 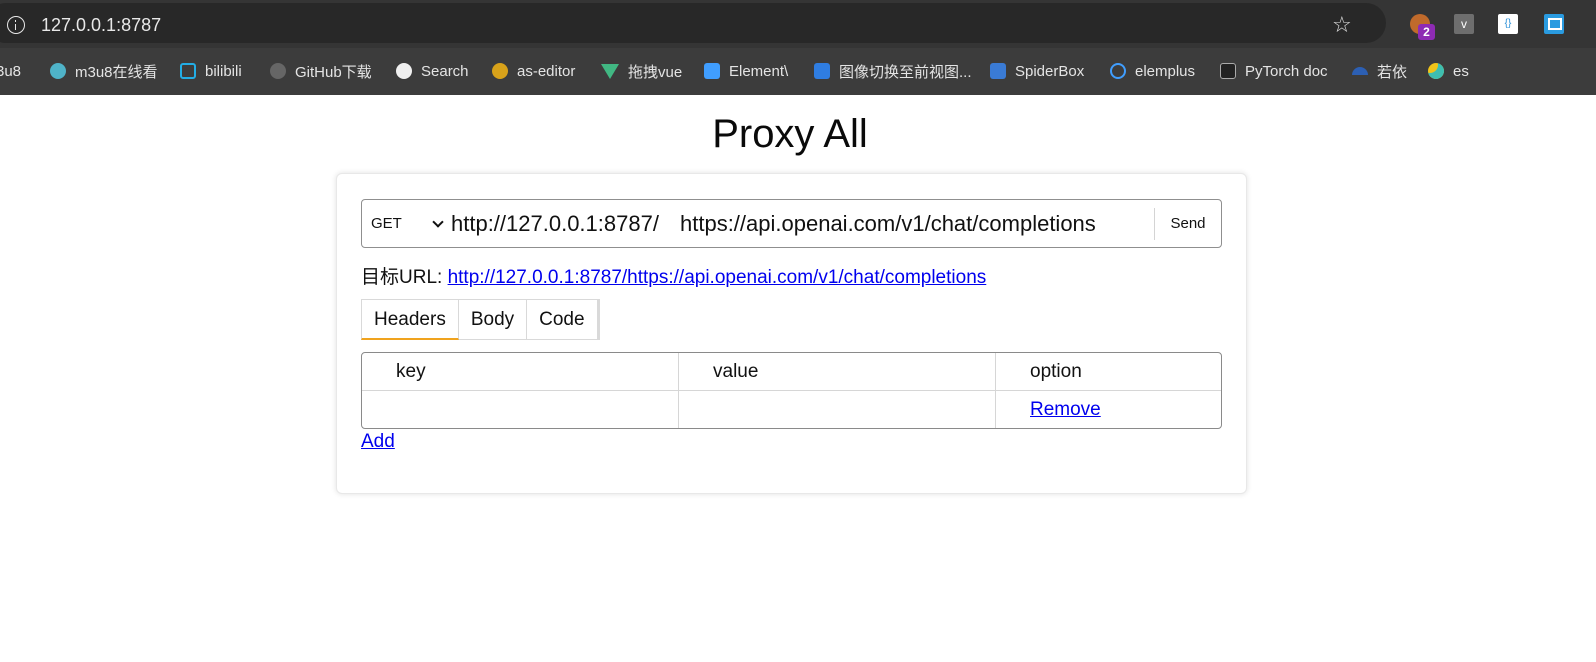 What do you see at coordinates (822, 71) in the screenshot?
I see `image-app-icon` at bounding box center [822, 71].